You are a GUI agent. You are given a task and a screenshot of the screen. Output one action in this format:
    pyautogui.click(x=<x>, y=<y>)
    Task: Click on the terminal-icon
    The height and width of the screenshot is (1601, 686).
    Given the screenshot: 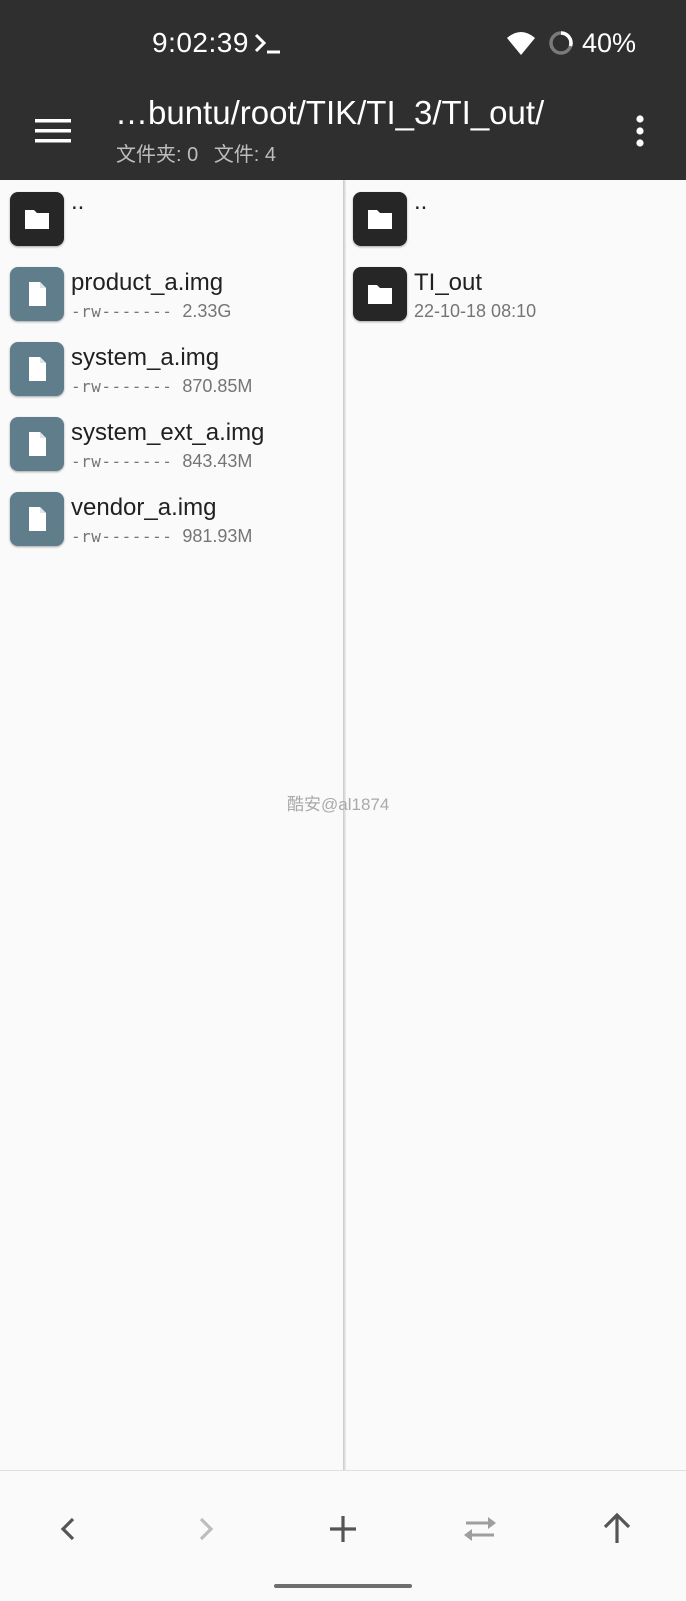 What is the action you would take?
    pyautogui.click(x=267, y=43)
    